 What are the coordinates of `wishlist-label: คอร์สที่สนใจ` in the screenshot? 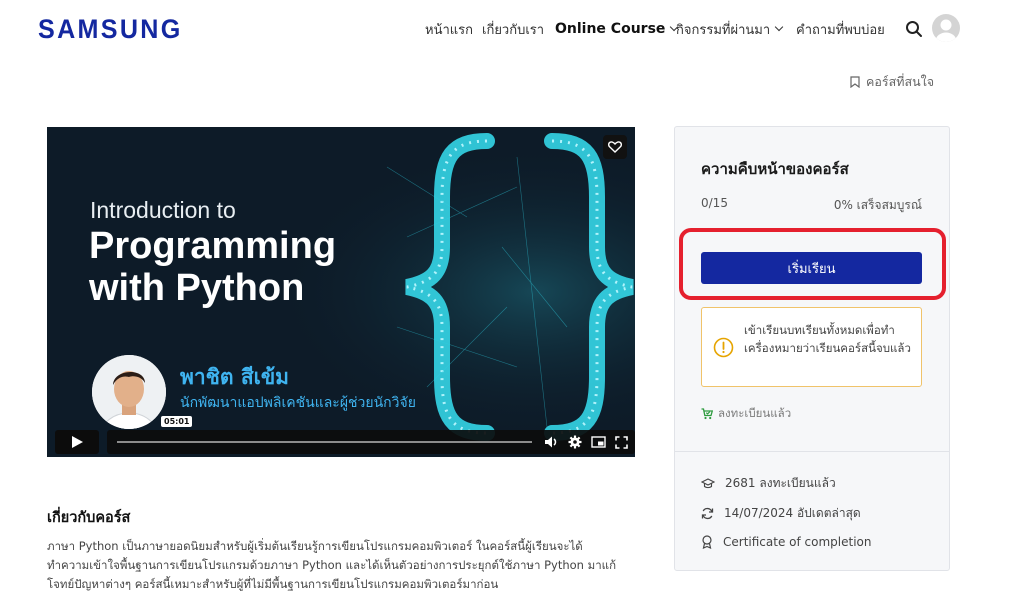 It's located at (900, 81).